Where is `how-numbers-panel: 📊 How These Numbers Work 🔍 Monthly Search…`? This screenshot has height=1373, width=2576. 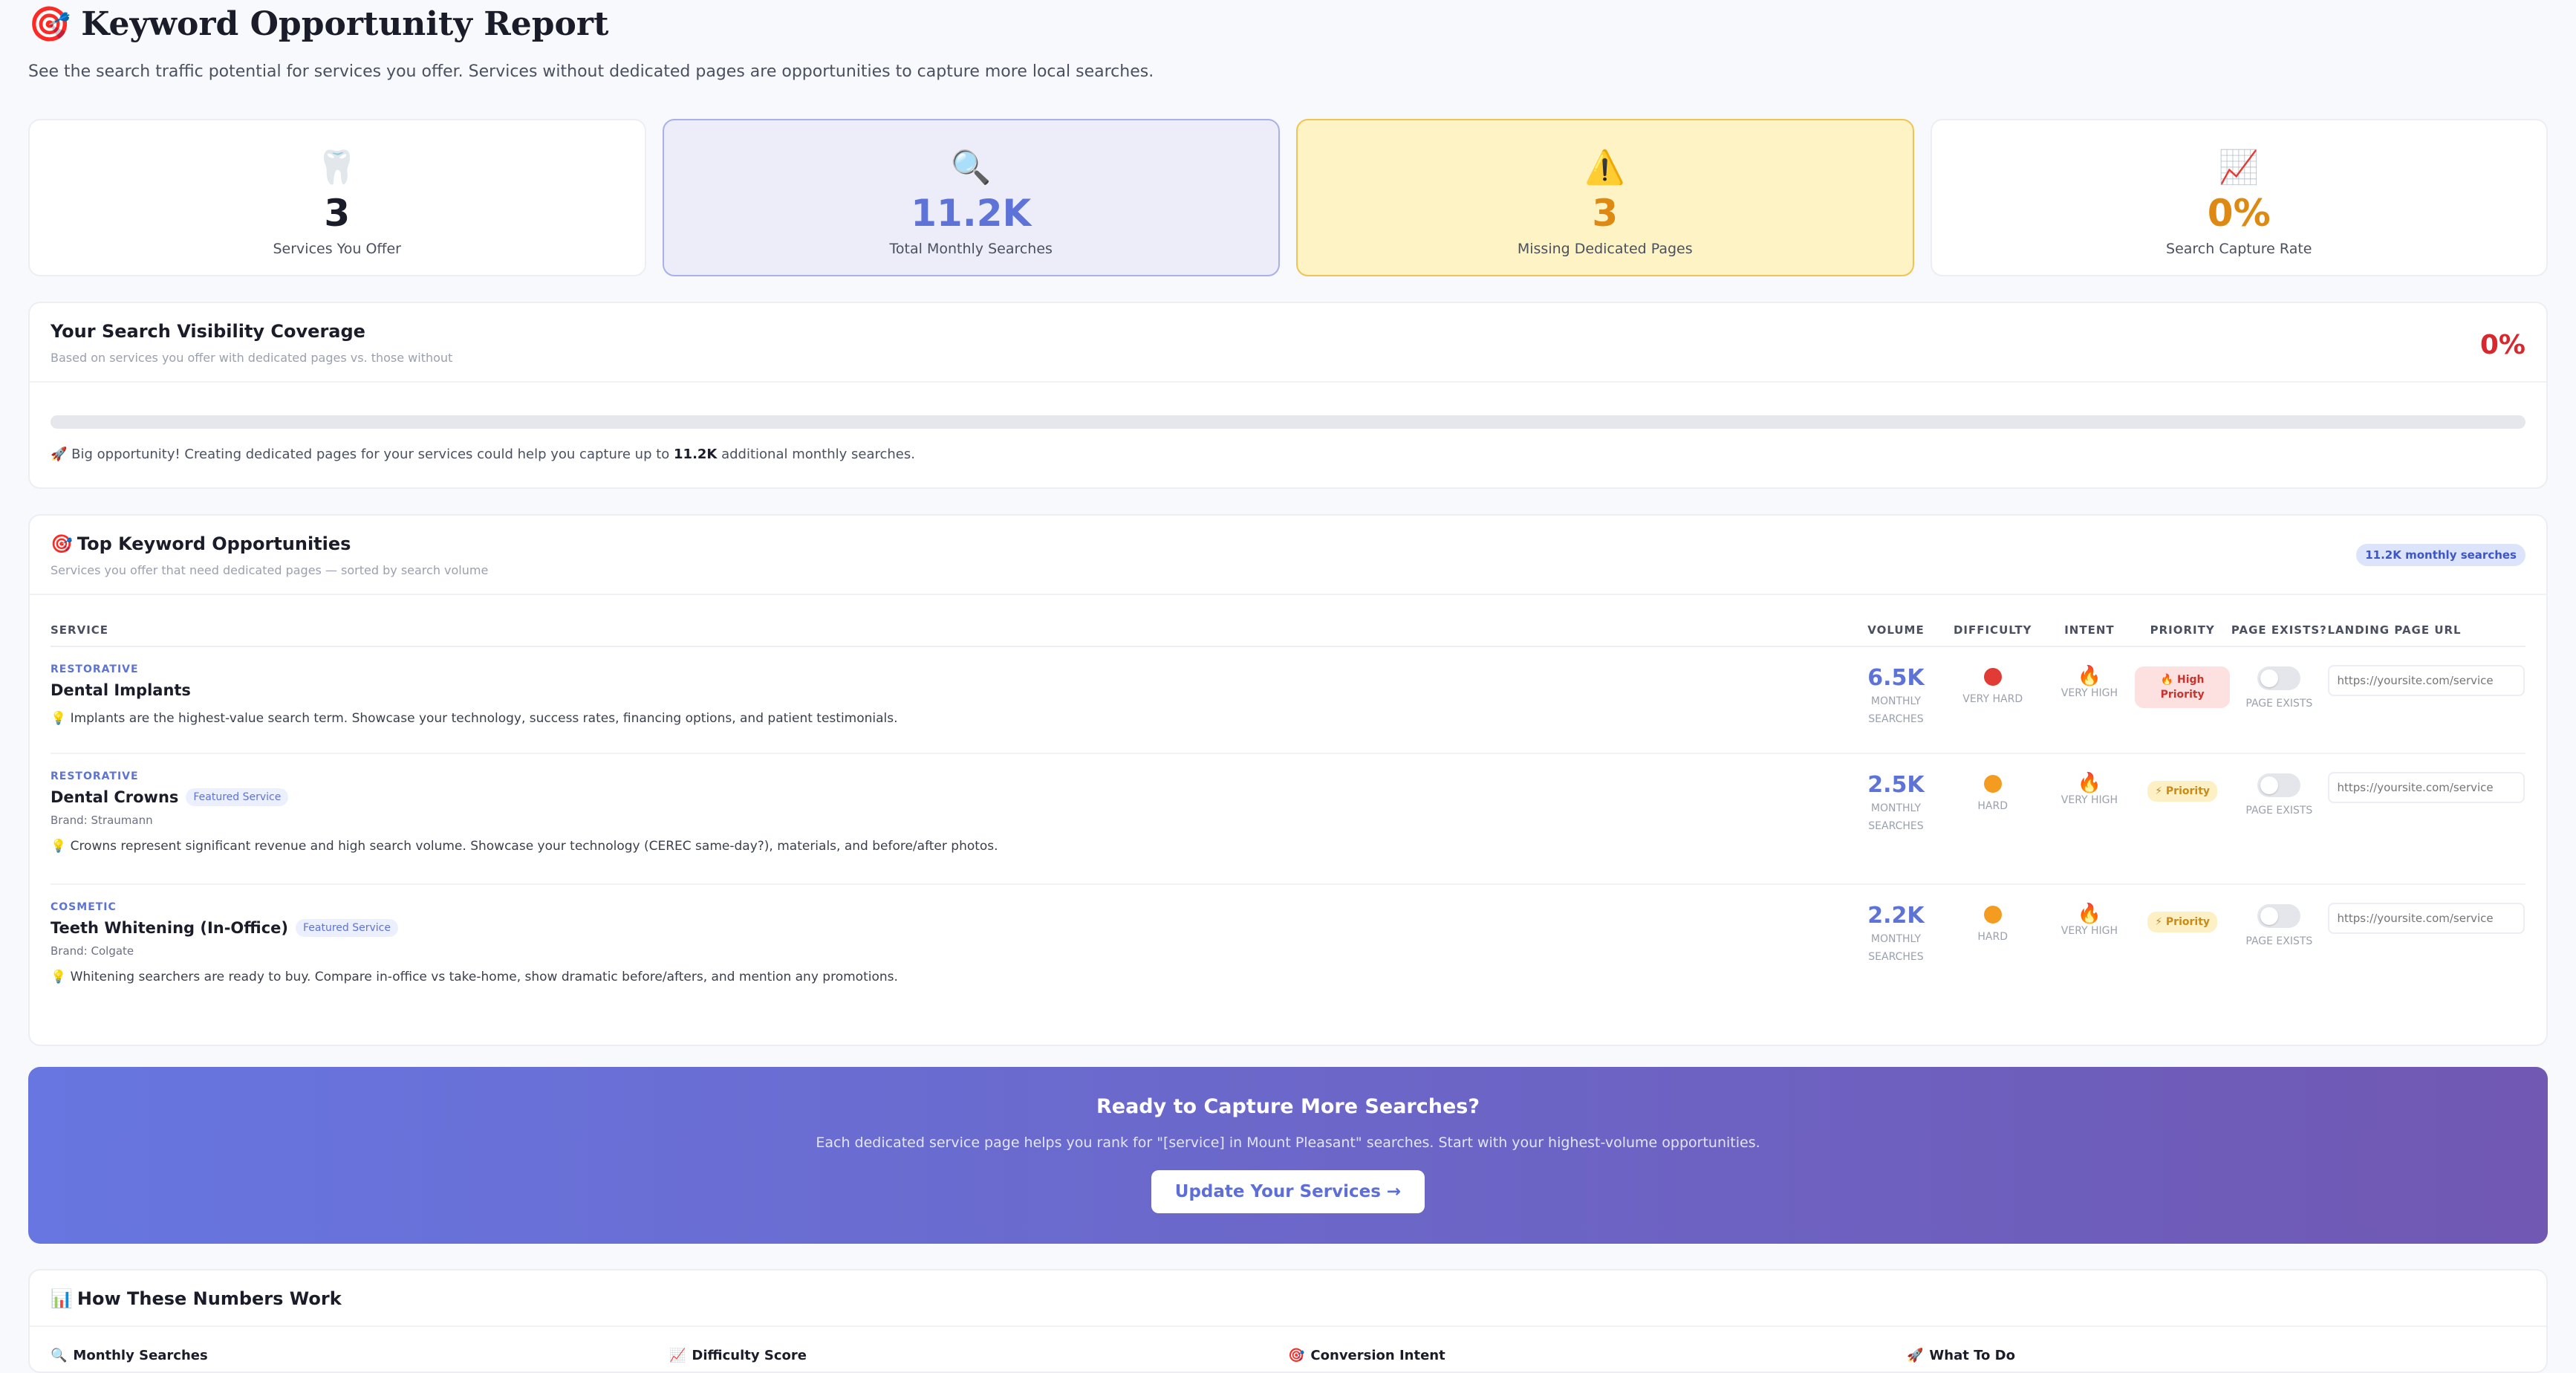
how-numbers-panel: 📊 How These Numbers Work 🔍 Monthly Search… is located at coordinates (1288, 1321).